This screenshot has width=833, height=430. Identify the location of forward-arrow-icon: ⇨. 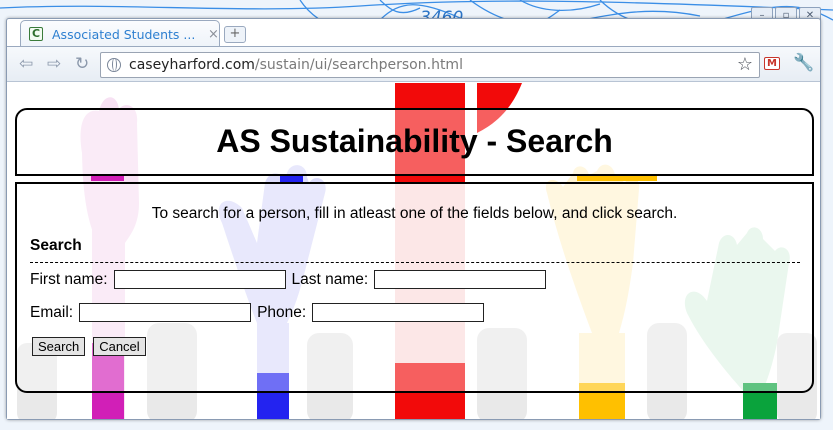
(54, 64).